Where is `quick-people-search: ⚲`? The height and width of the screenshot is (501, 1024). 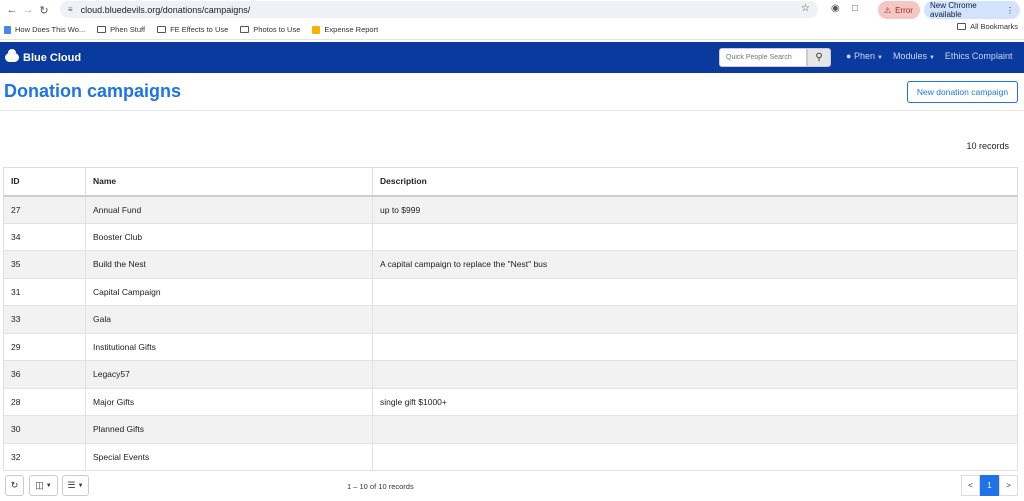 quick-people-search: ⚲ is located at coordinates (775, 57).